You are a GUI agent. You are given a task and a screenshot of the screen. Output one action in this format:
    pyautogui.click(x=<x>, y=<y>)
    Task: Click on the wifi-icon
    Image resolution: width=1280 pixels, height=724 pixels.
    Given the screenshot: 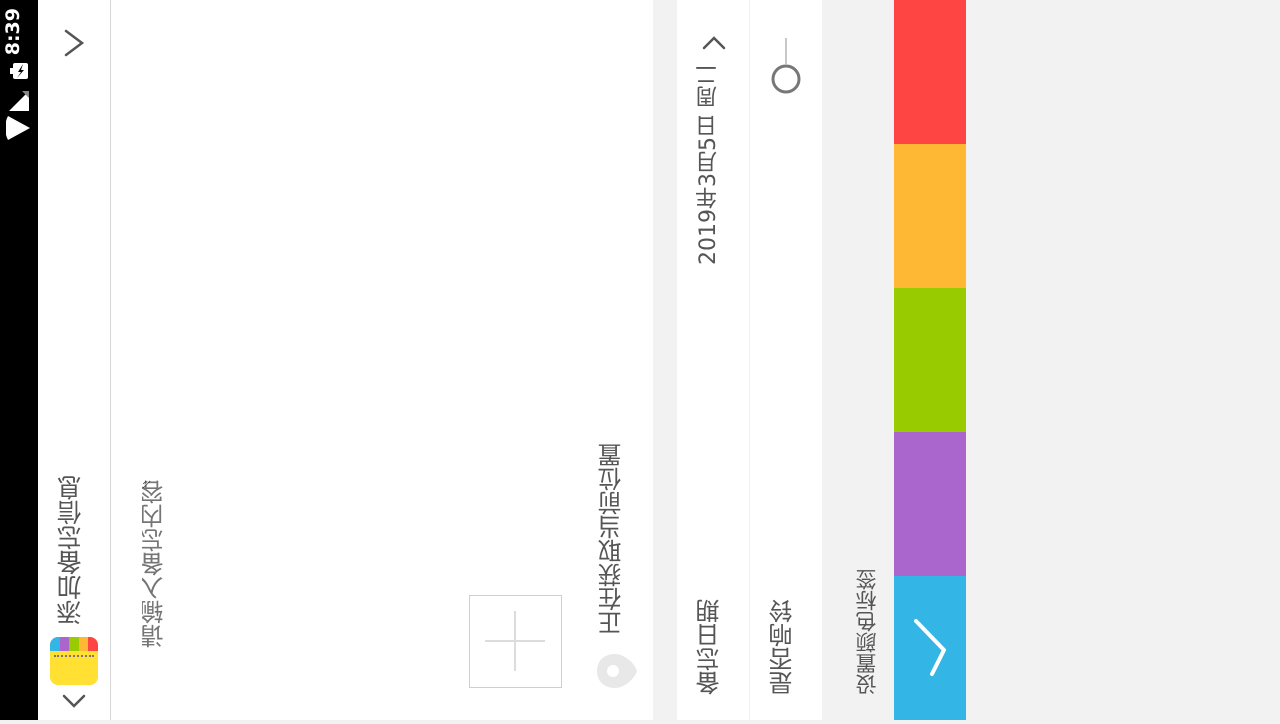 What is the action you would take?
    pyautogui.click(x=18, y=128)
    